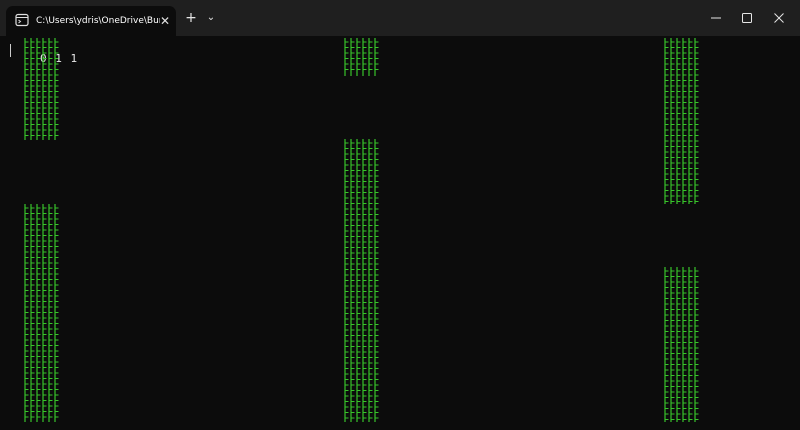 The height and width of the screenshot is (430, 800). I want to click on minimize-button, so click(716, 18).